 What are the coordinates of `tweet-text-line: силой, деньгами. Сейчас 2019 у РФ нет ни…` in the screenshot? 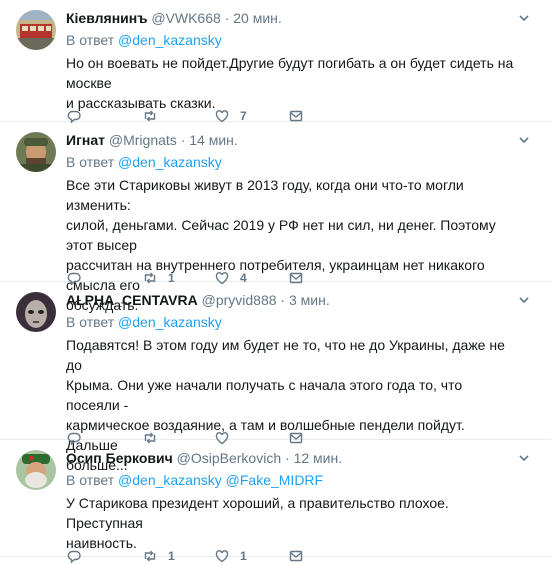 It's located at (281, 235).